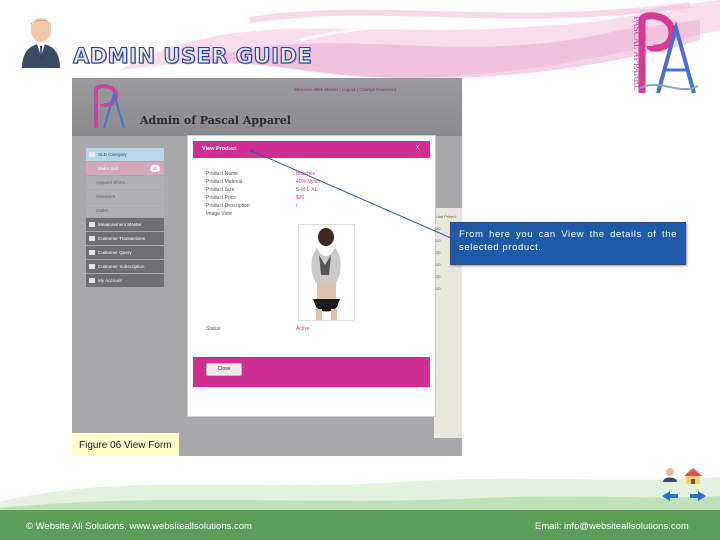 The image size is (720, 540). What do you see at coordinates (41, 43) in the screenshot?
I see `user-avatar-icon` at bounding box center [41, 43].